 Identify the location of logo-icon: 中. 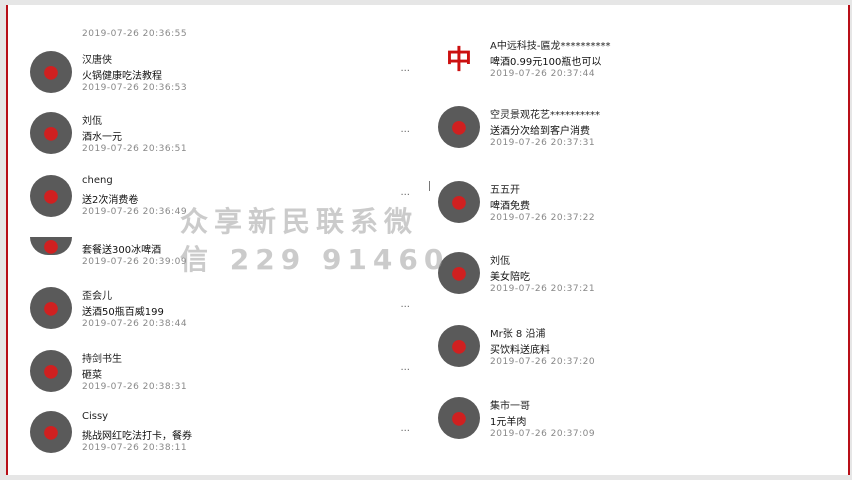
(459, 60).